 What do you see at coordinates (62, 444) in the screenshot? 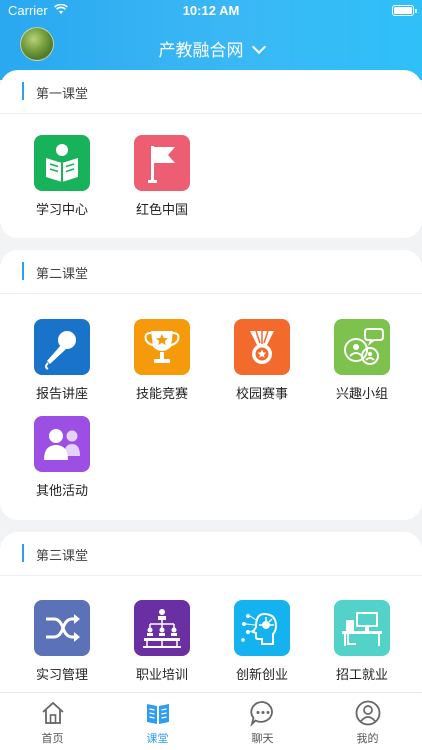
I see `people-icon` at bounding box center [62, 444].